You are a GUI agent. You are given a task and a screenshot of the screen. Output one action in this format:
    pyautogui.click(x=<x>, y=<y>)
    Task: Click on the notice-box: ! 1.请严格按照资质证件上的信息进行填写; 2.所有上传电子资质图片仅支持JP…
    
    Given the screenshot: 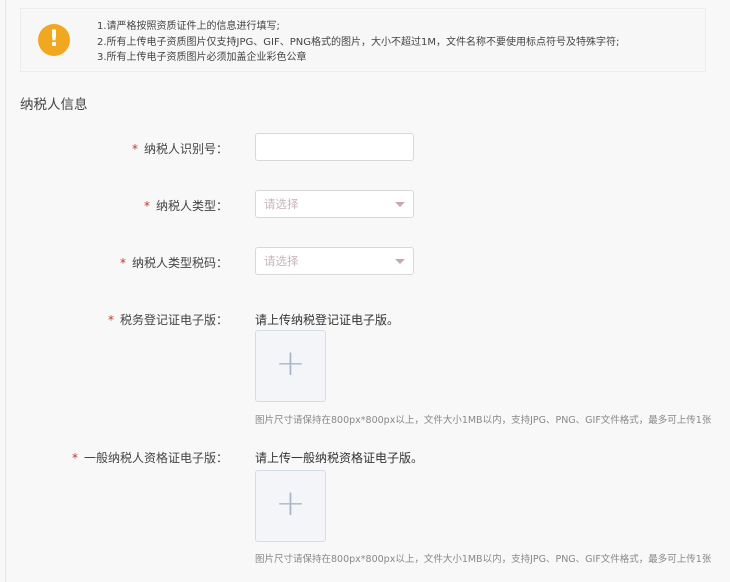 What is the action you would take?
    pyautogui.click(x=363, y=40)
    